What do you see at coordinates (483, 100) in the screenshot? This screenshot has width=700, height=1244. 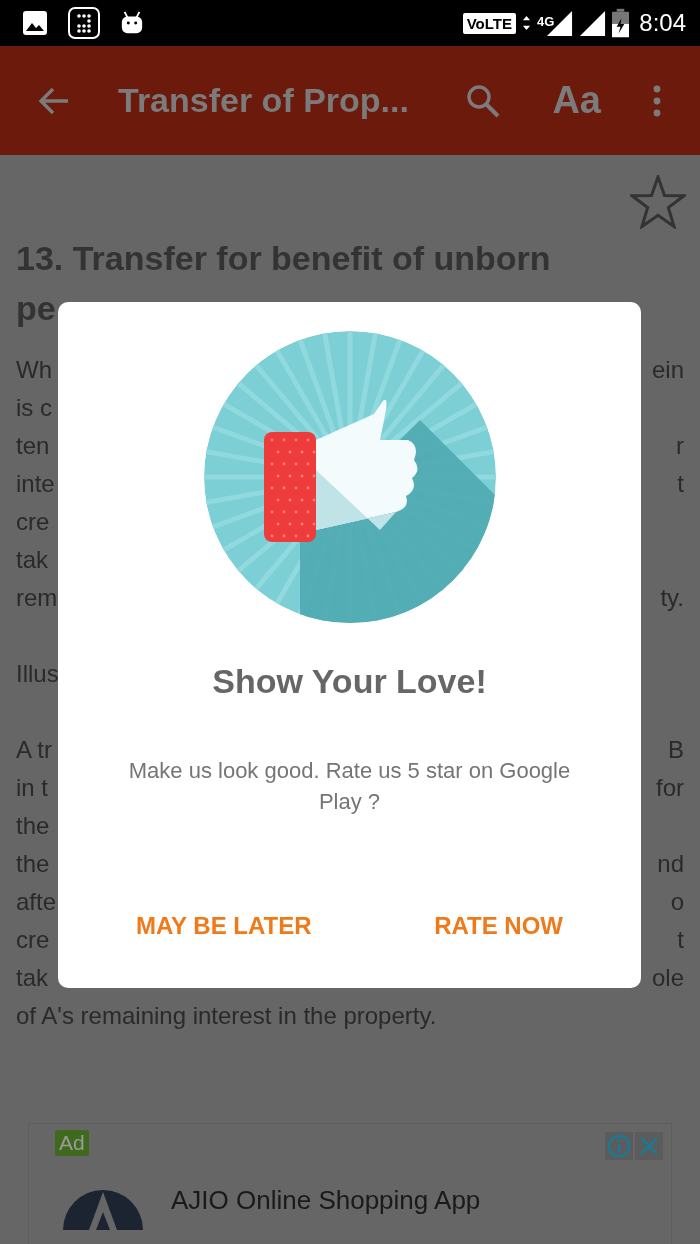 I see `search-icon` at bounding box center [483, 100].